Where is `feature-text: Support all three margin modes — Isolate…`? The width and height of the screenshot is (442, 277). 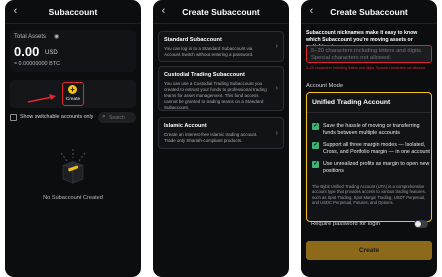 feature-text: Support all three margin modes — Isolate… is located at coordinates (376, 148).